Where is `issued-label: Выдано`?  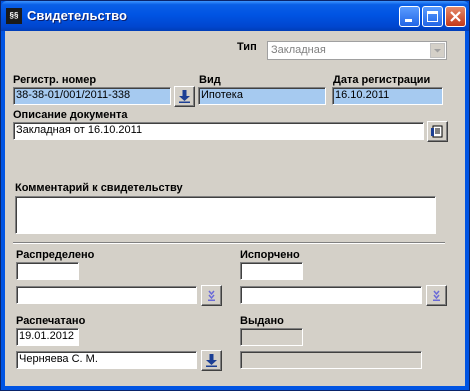 issued-label: Выдано is located at coordinates (262, 321).